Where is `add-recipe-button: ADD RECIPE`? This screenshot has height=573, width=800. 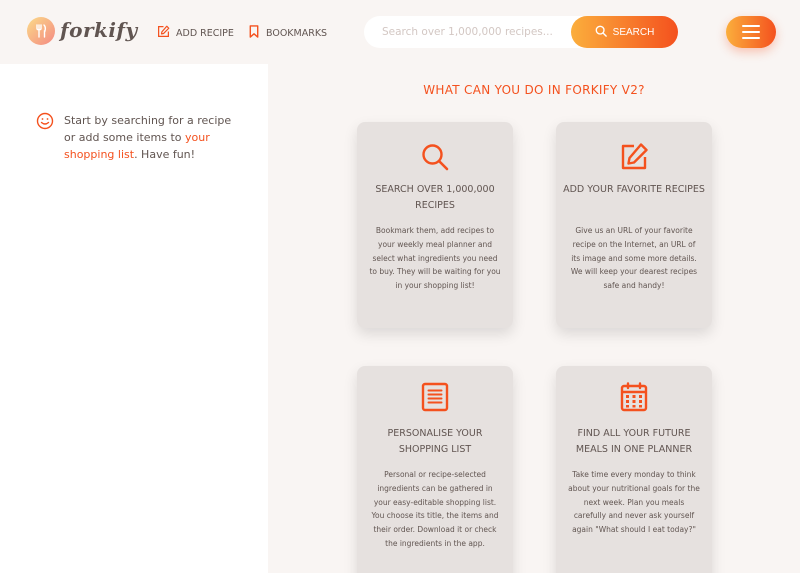
add-recipe-button: ADD RECIPE is located at coordinates (195, 33).